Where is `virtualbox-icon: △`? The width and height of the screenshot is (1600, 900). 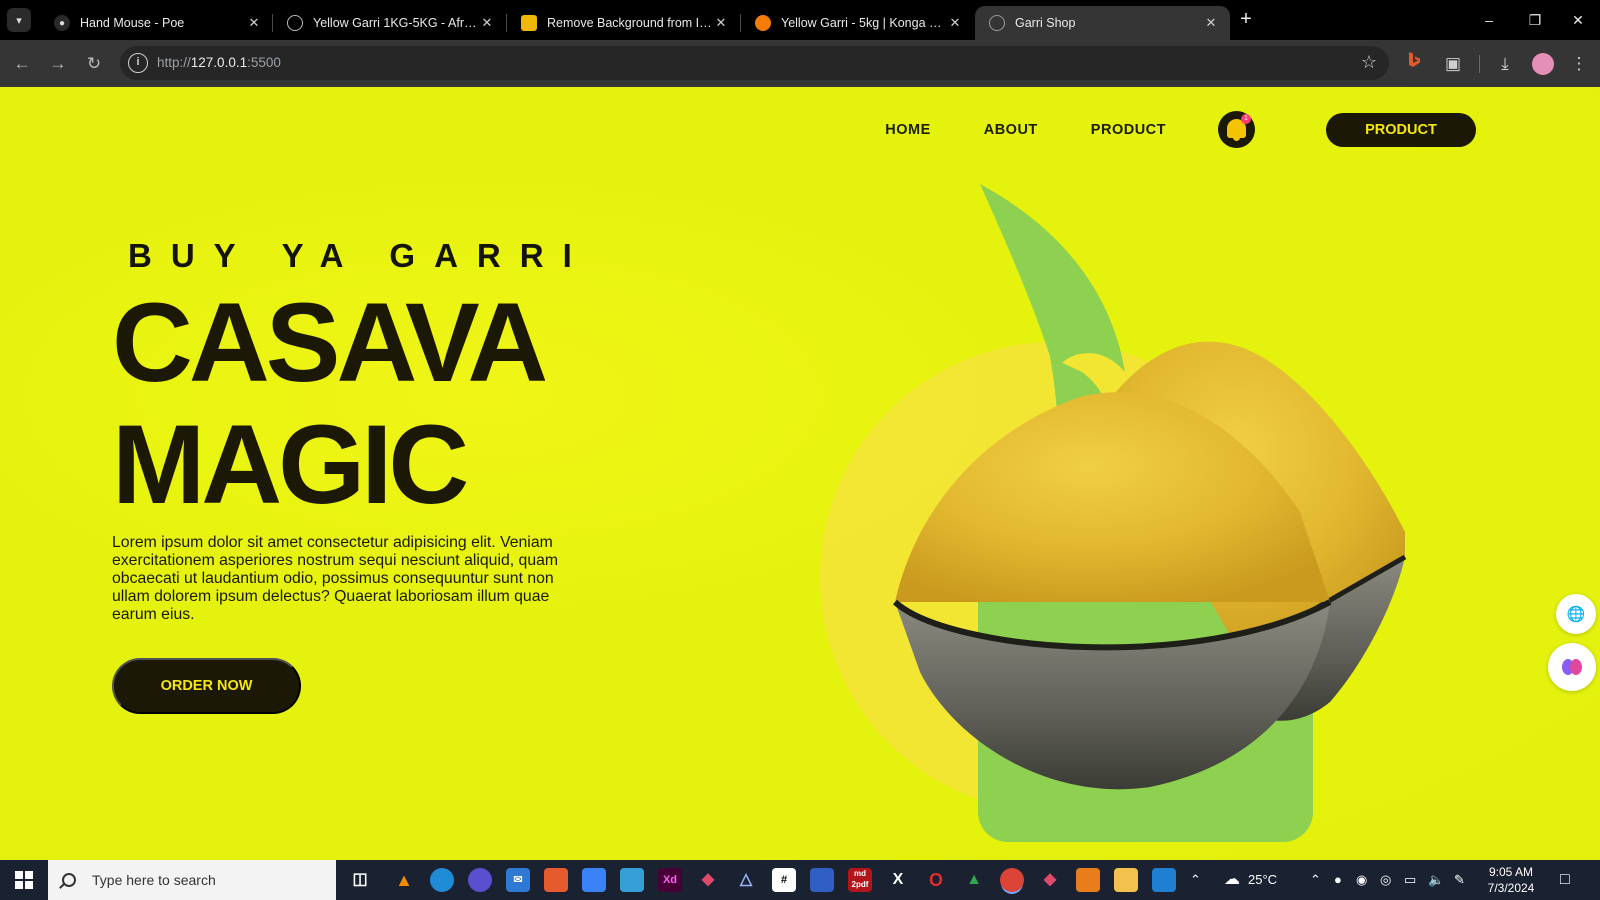
virtualbox-icon: △ is located at coordinates (746, 880).